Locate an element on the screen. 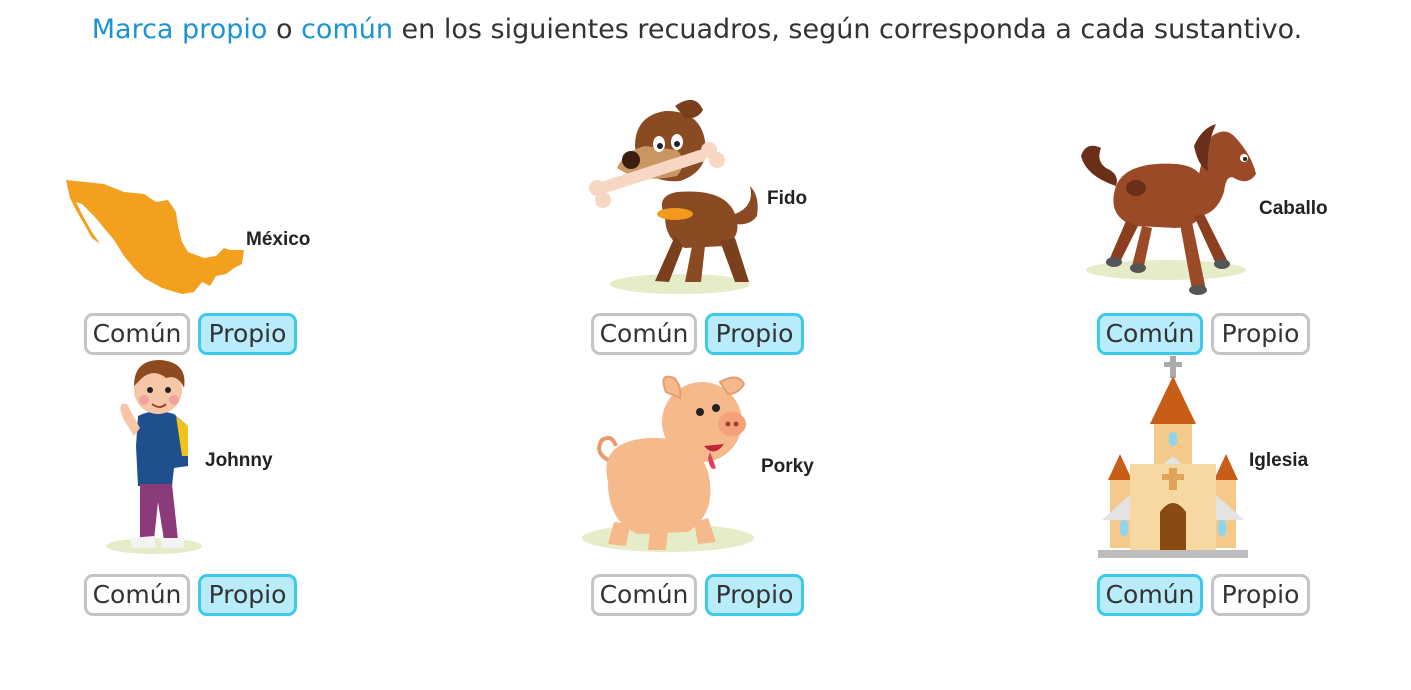 Image resolution: width=1411 pixels, height=690 pixels. horse-image is located at coordinates (1168, 207).